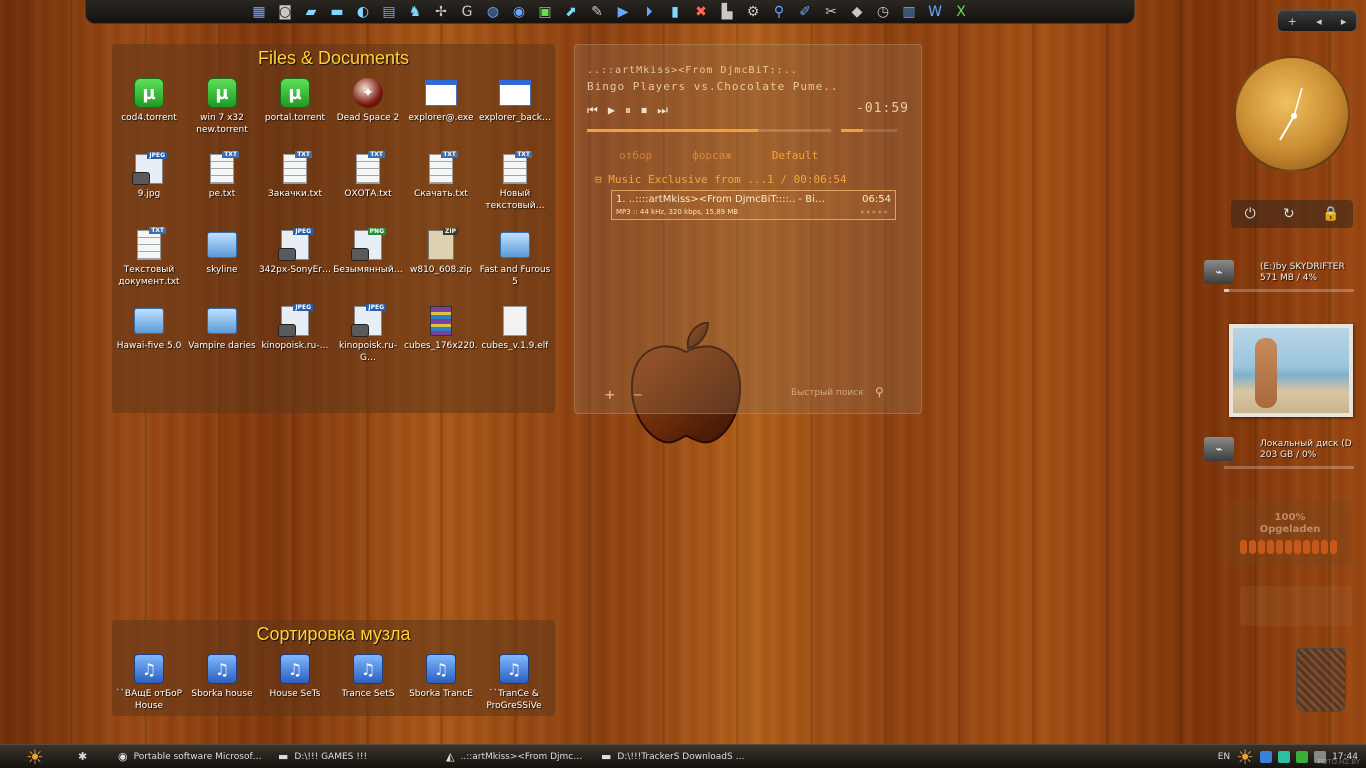 The width and height of the screenshot is (1366, 768). I want to click on device-icon: ▮, so click(675, 12).